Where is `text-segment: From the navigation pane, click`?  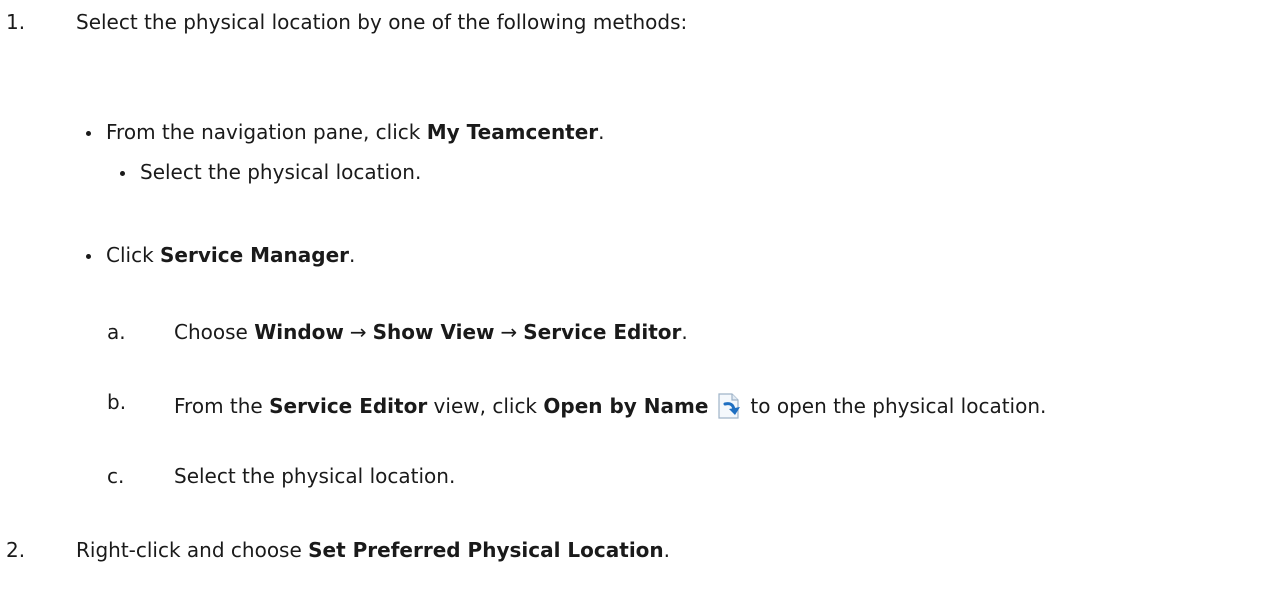 text-segment: From the navigation pane, click is located at coordinates (266, 132).